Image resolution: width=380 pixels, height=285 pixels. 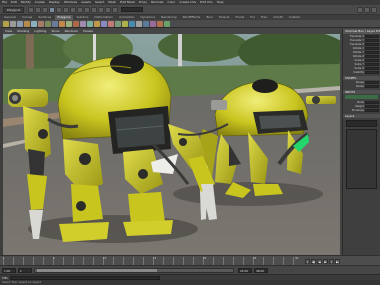 What do you see at coordinates (104, 23) in the screenshot?
I see `insert-edge-loop-icon` at bounding box center [104, 23].